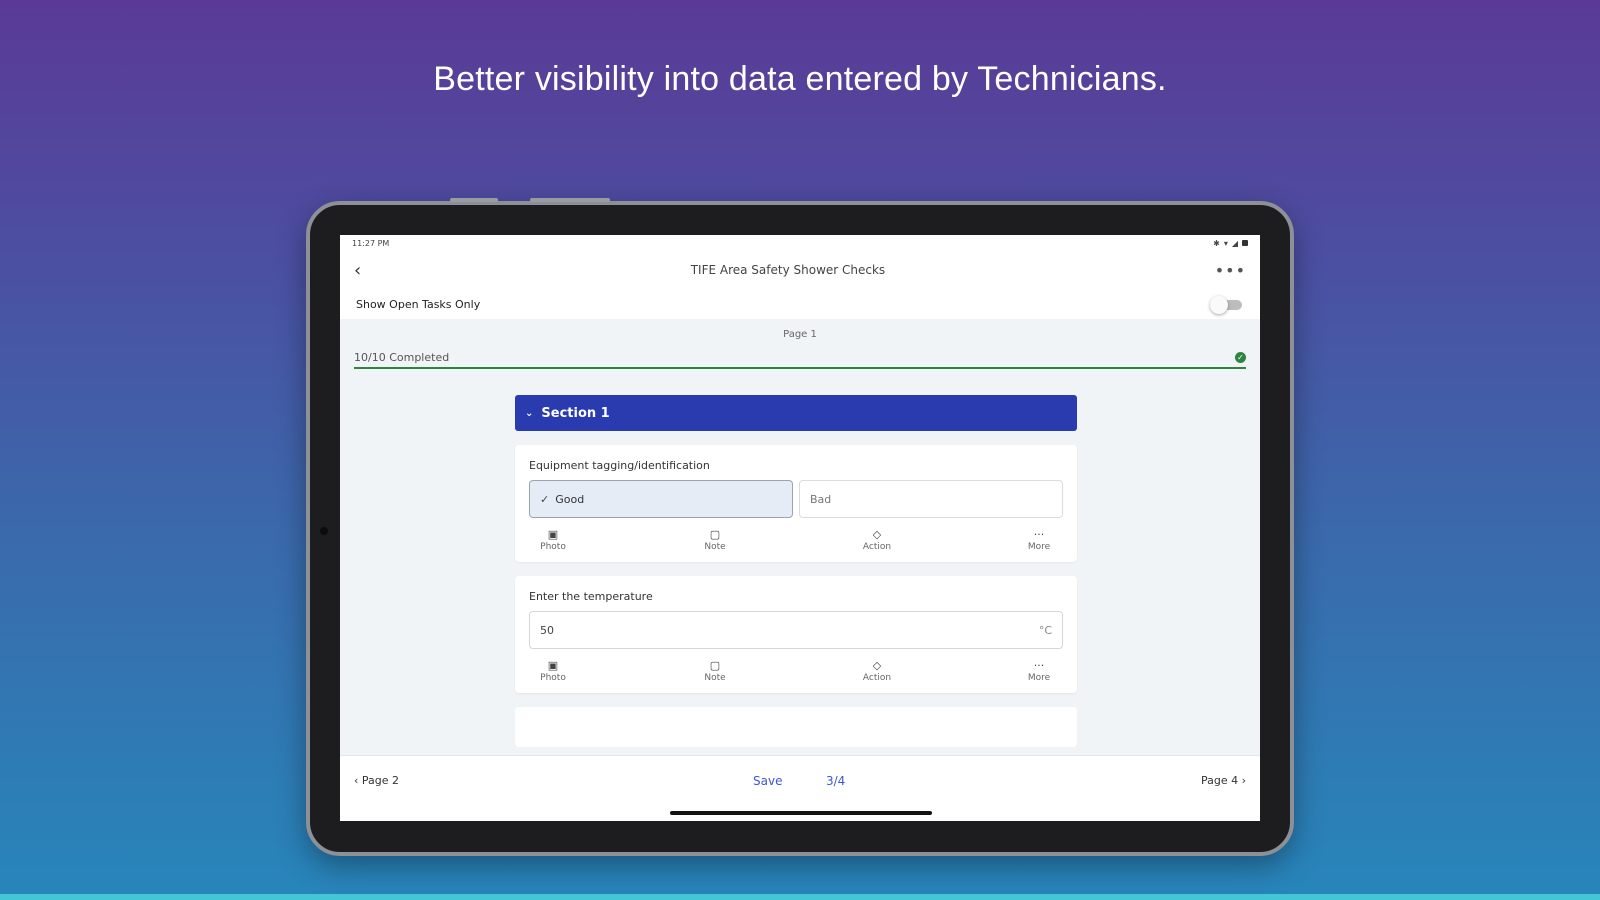 The image size is (1600, 900). What do you see at coordinates (357, 270) in the screenshot?
I see `back-arrow-icon: ‹` at bounding box center [357, 270].